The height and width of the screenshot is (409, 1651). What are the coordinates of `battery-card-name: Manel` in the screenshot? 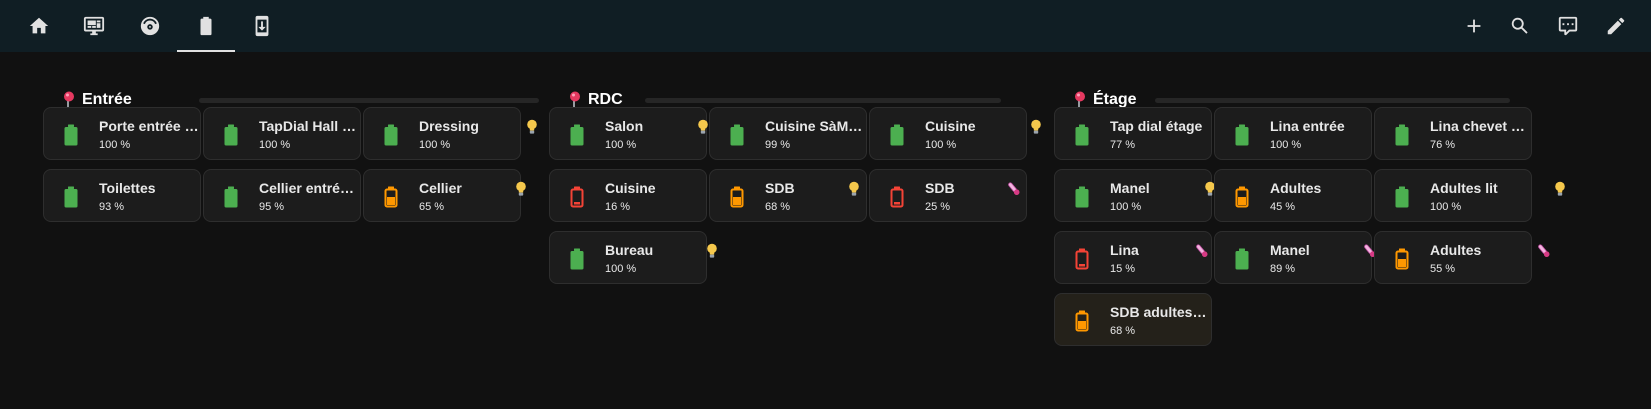 It's located at (1130, 188).